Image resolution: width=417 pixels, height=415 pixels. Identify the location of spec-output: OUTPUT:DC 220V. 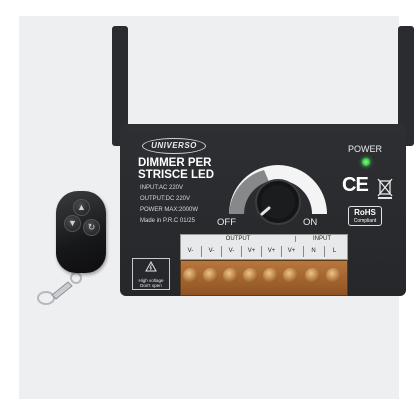
(165, 199).